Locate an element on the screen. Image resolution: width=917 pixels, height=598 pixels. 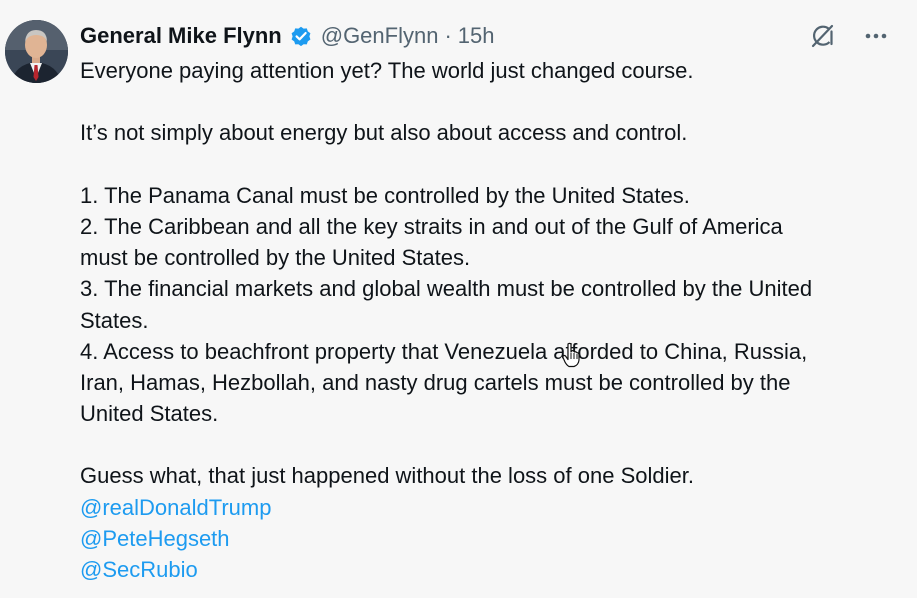
post-header: General Mike Flynn @GenFlynn · 15h is located at coordinates (287, 36).